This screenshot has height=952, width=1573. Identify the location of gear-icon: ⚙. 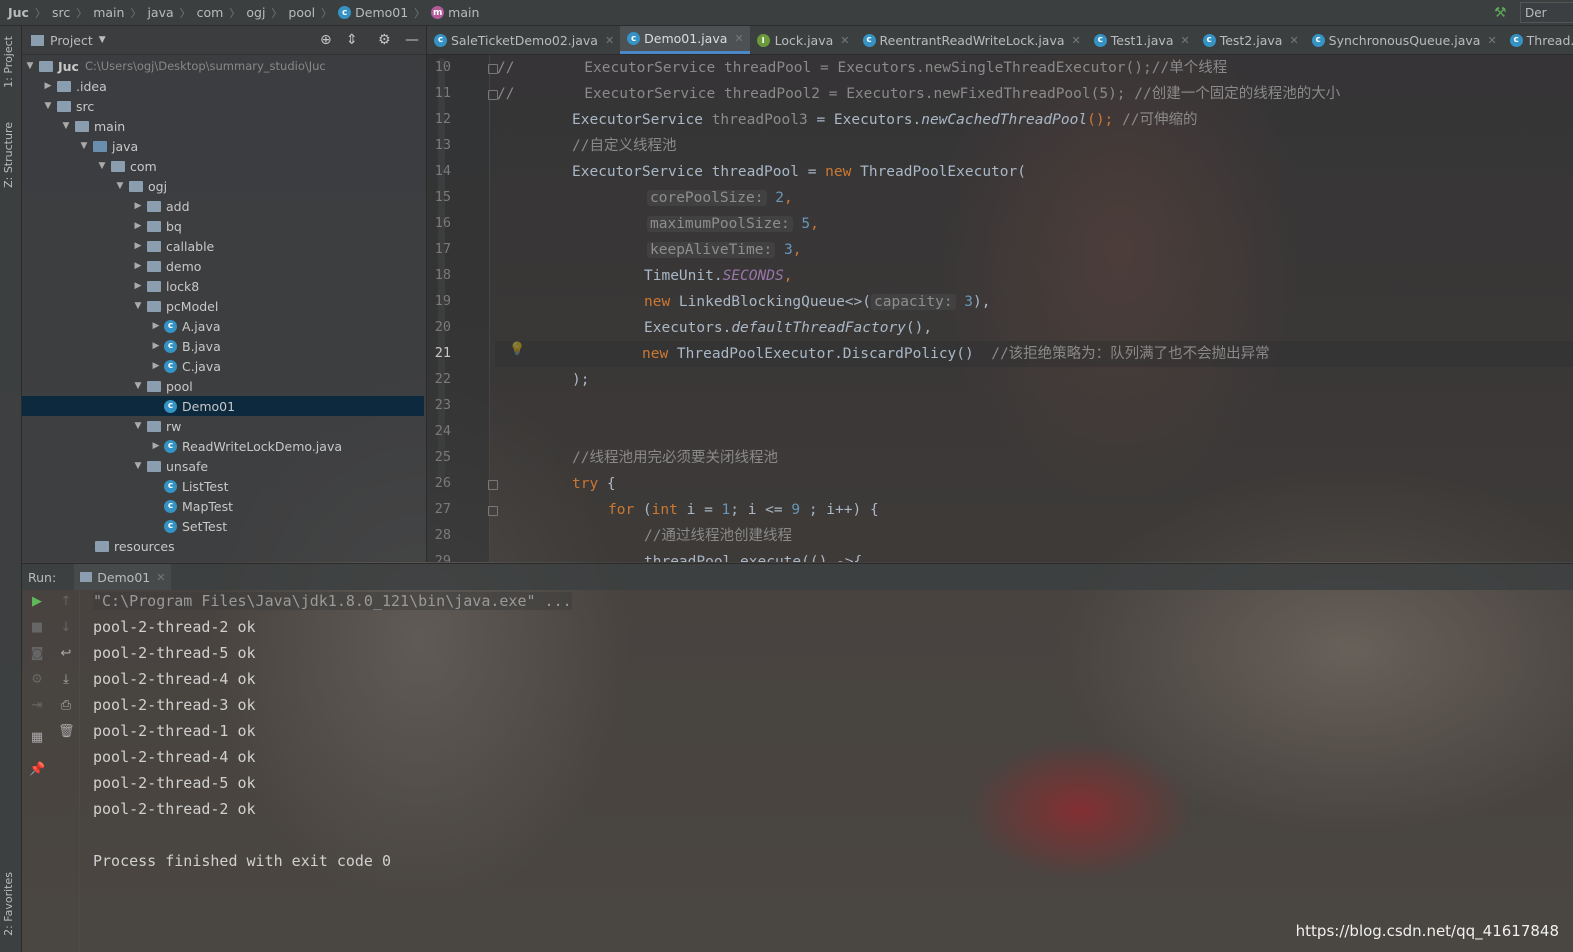
(384, 40).